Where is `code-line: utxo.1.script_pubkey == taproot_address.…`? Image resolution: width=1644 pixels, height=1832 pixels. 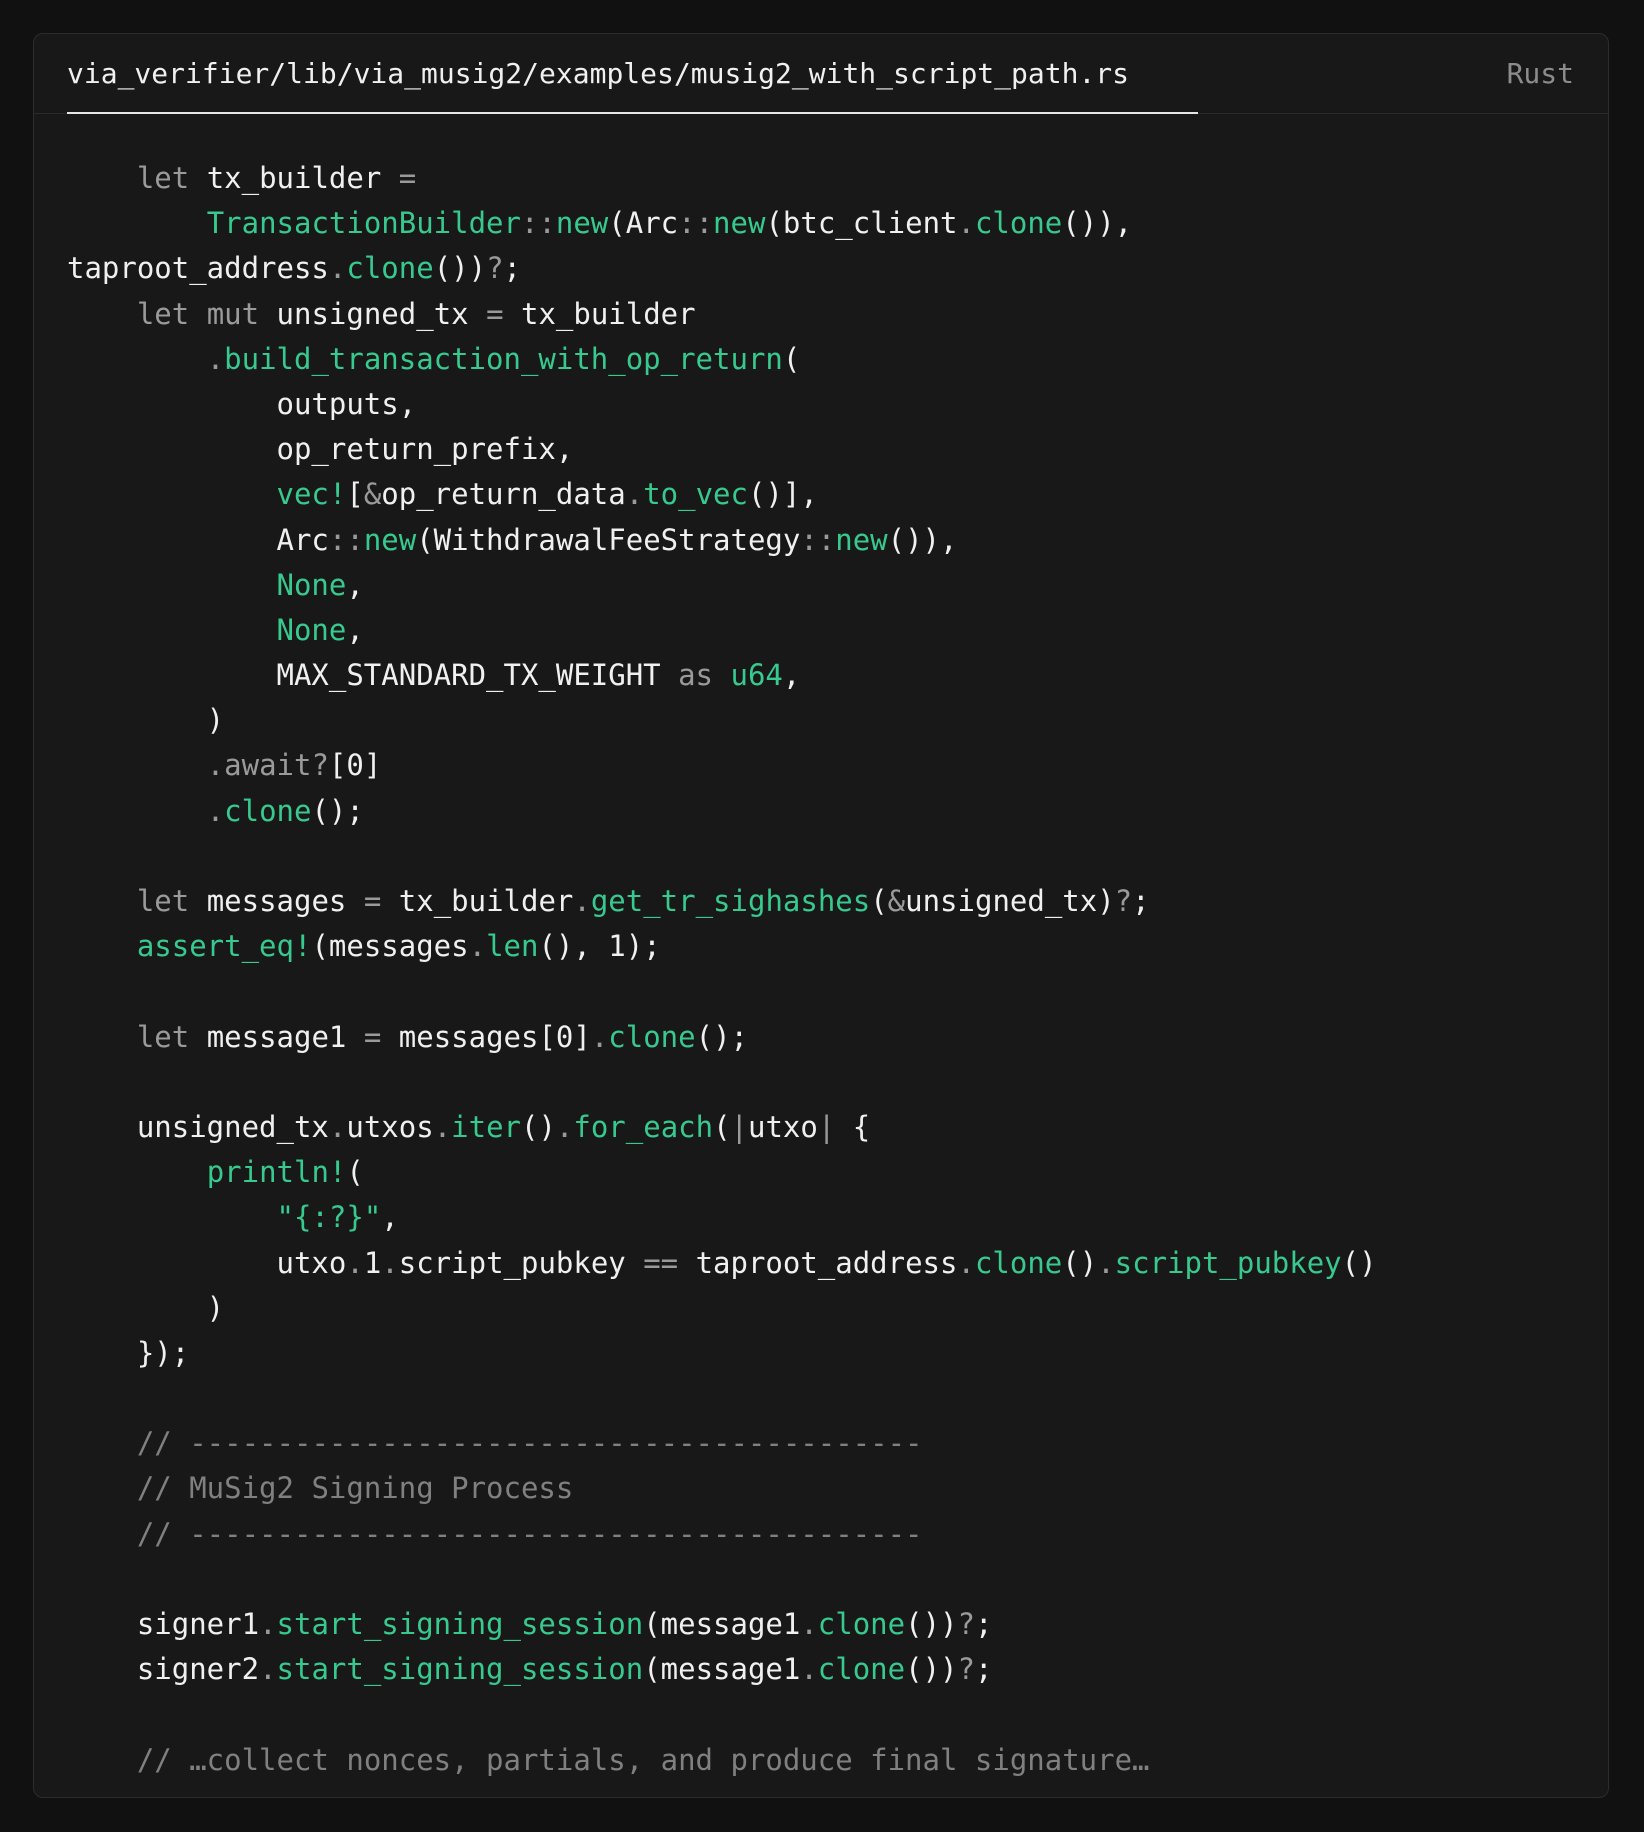
code-line: utxo.1.script_pubkey == taproot_address.… is located at coordinates (722, 1263).